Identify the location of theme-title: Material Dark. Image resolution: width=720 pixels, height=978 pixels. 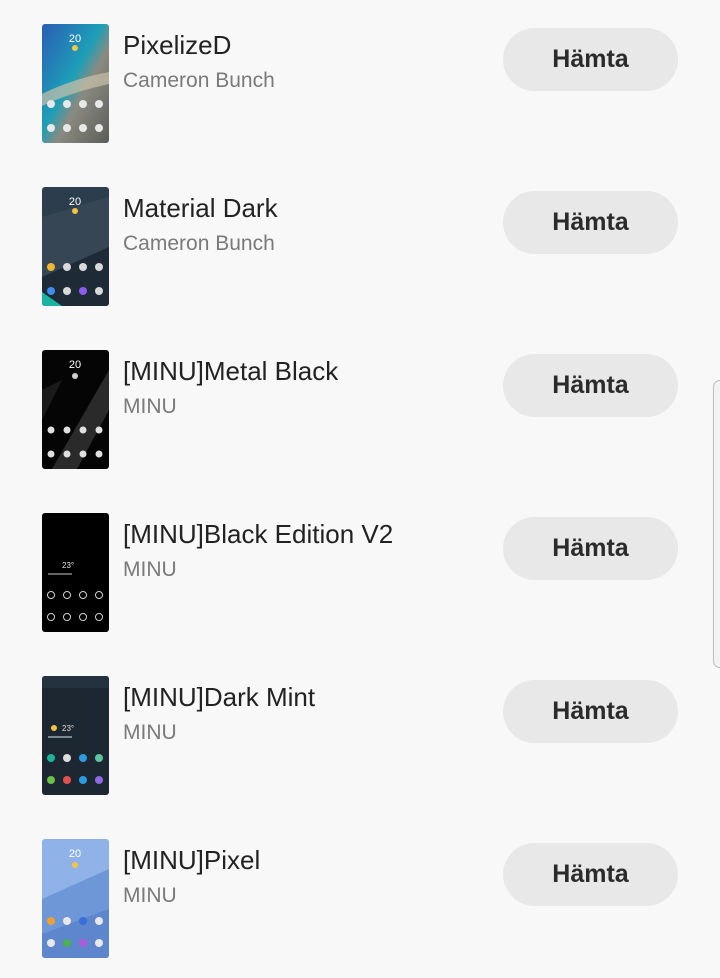
(200, 208).